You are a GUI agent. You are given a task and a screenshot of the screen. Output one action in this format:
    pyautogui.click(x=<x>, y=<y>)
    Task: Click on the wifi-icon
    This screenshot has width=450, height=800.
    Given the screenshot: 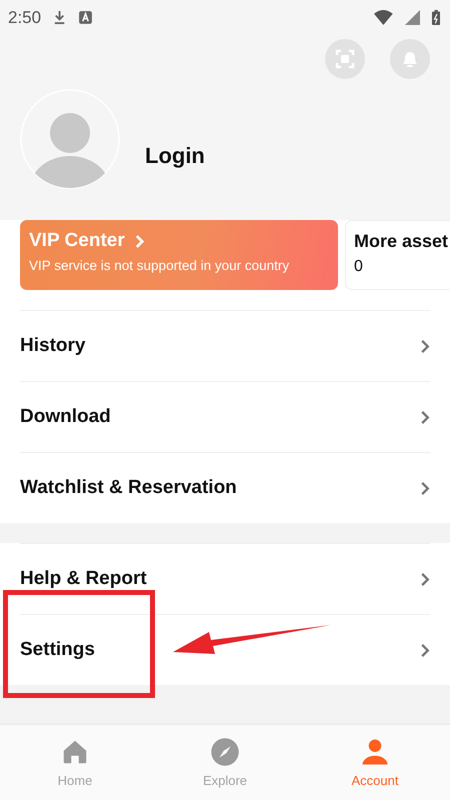 What is the action you would take?
    pyautogui.click(x=383, y=17)
    